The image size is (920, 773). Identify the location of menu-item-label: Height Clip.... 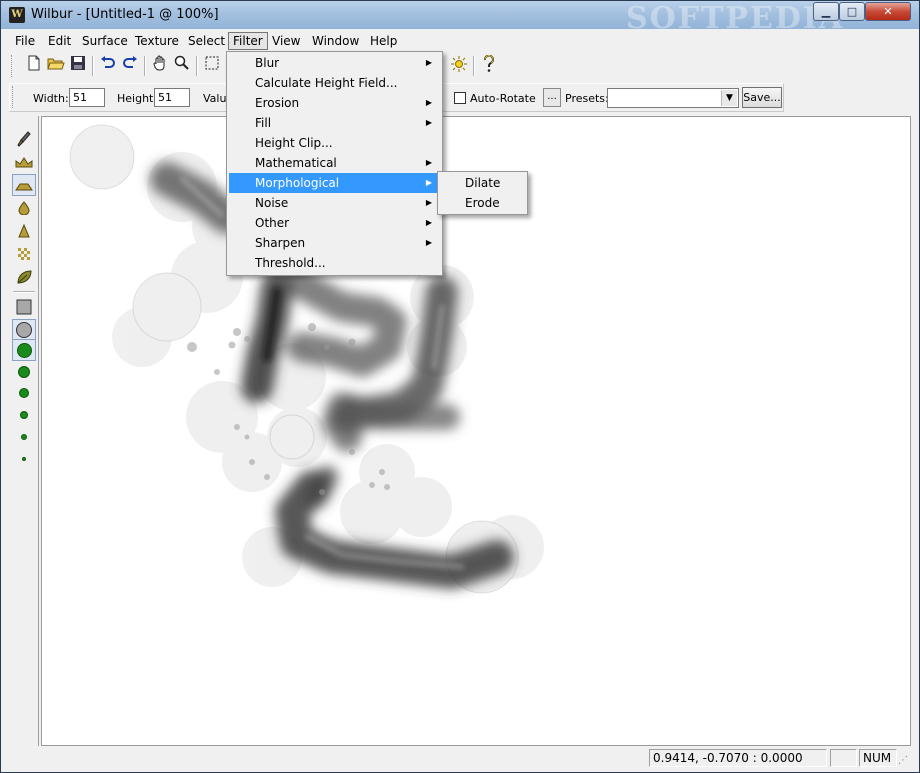
(294, 143).